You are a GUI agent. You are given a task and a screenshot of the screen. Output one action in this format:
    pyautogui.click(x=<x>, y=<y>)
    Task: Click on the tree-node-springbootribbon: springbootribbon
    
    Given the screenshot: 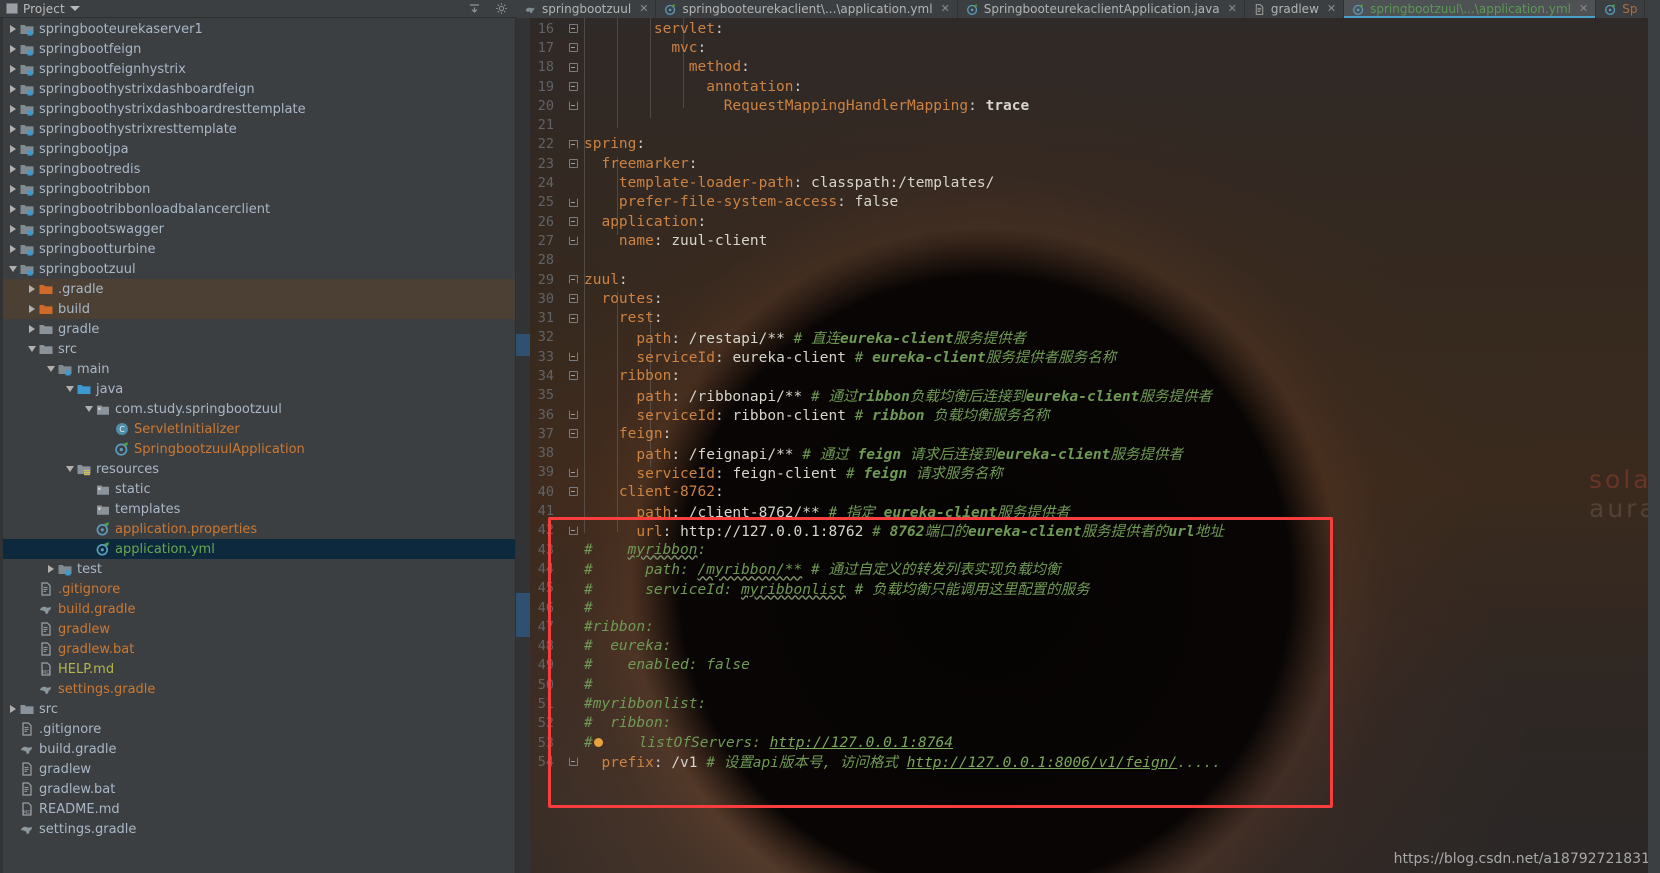 What is the action you would take?
    pyautogui.click(x=257, y=189)
    